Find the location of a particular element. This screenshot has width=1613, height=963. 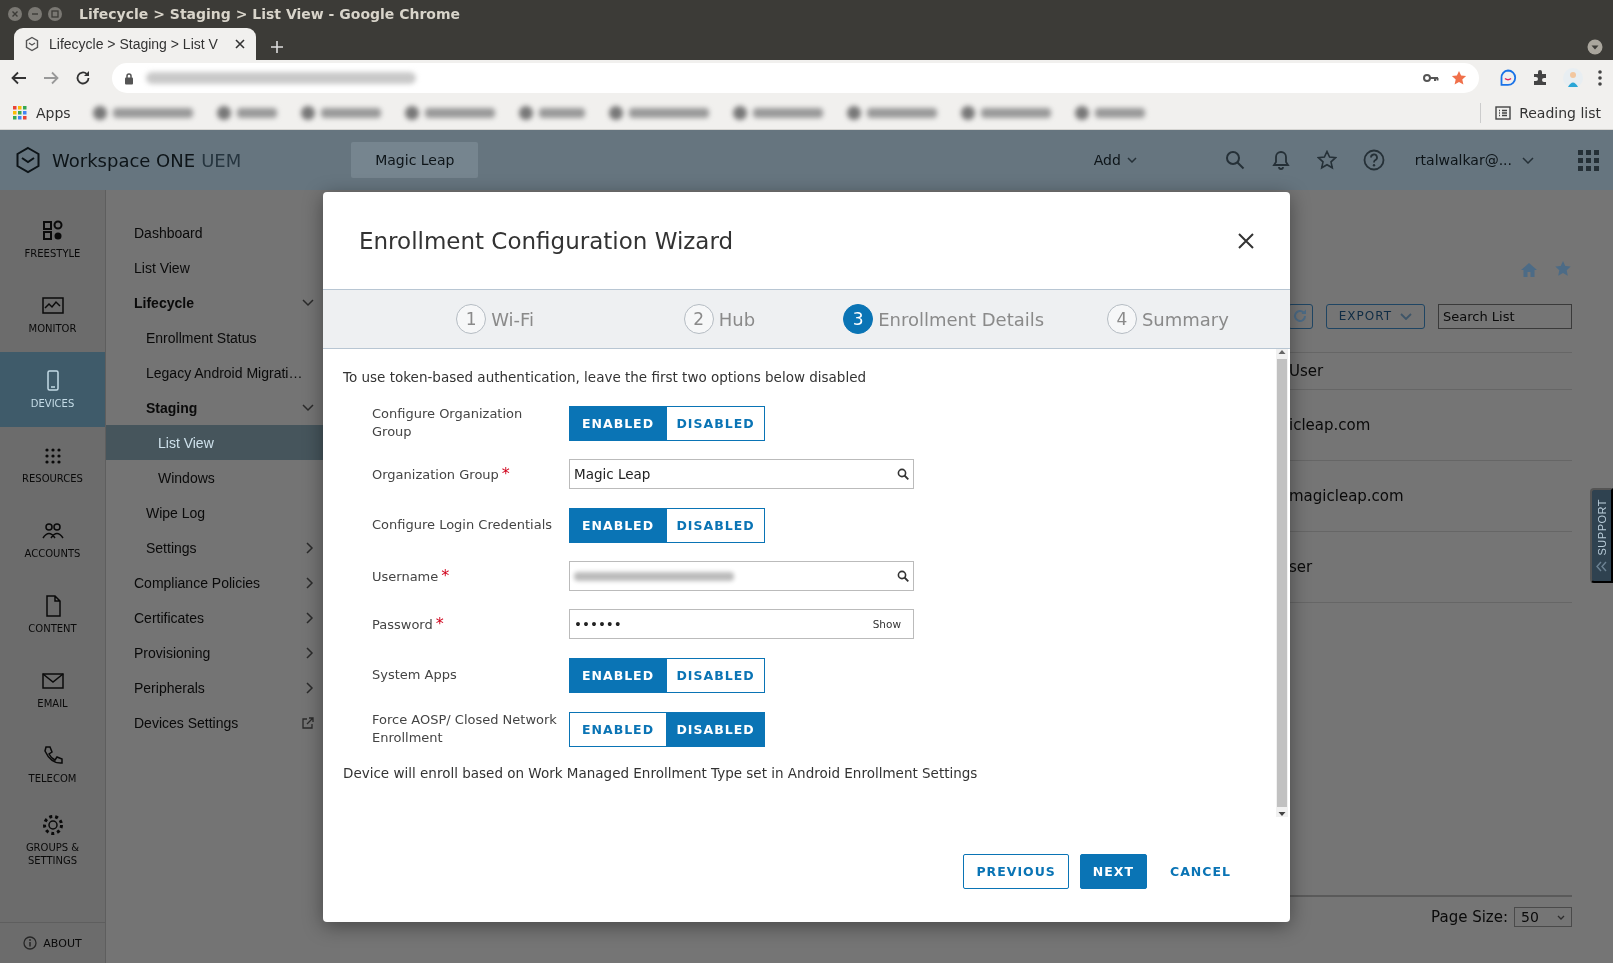

key-icon is located at coordinates (1431, 78).